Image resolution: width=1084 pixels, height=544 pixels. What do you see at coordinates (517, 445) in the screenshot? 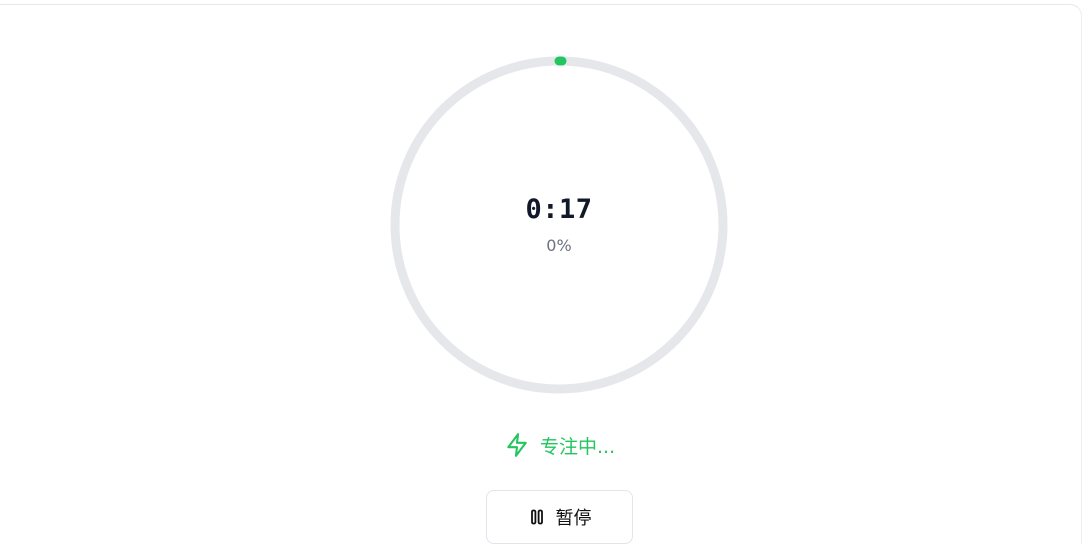
I see `lightning-bolt-icon` at bounding box center [517, 445].